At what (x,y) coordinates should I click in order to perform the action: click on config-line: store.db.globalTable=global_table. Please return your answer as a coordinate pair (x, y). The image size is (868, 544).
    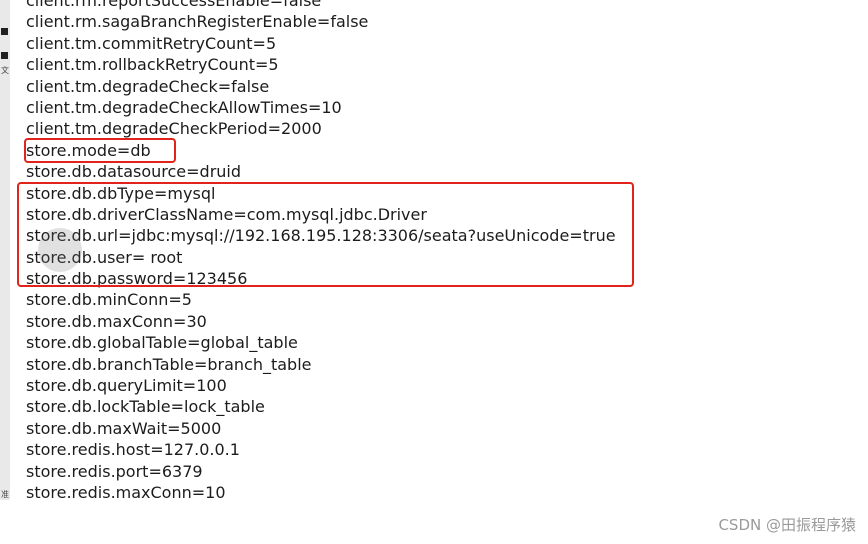
    Looking at the image, I should click on (321, 342).